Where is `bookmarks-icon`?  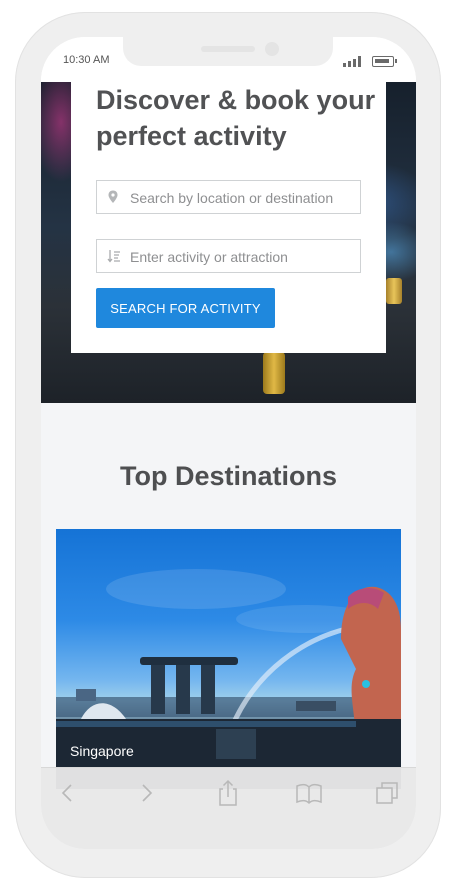 bookmarks-icon is located at coordinates (309, 793).